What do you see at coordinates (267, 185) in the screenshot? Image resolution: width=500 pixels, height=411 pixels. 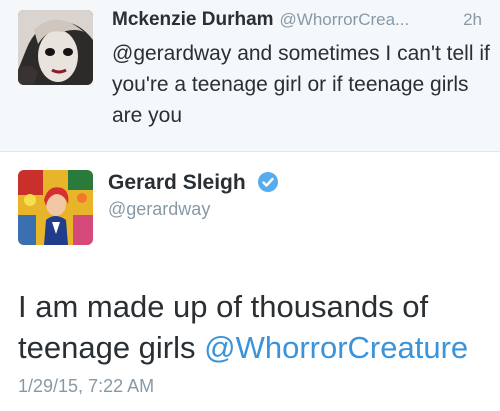 I see `verified-badge-icon` at bounding box center [267, 185].